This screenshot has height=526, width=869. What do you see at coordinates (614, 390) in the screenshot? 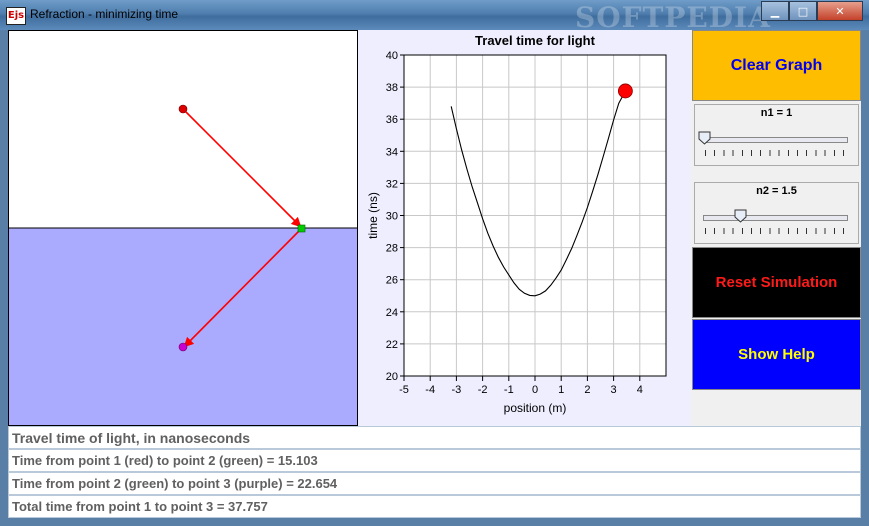
I see `x-tick-label: 3` at bounding box center [614, 390].